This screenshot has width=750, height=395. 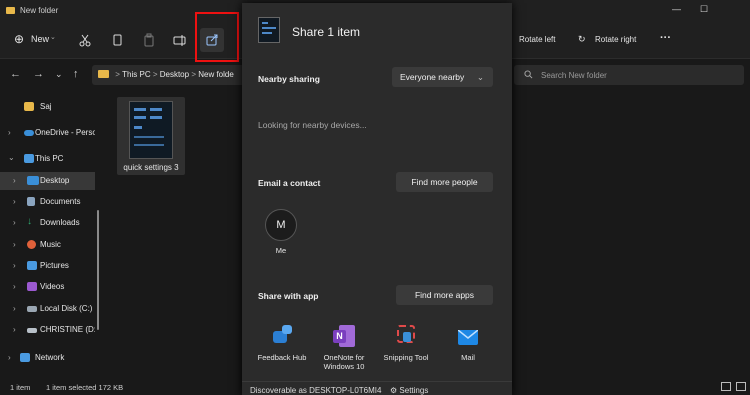 What do you see at coordinates (40, 39) in the screenshot?
I see `new-button: New` at bounding box center [40, 39].